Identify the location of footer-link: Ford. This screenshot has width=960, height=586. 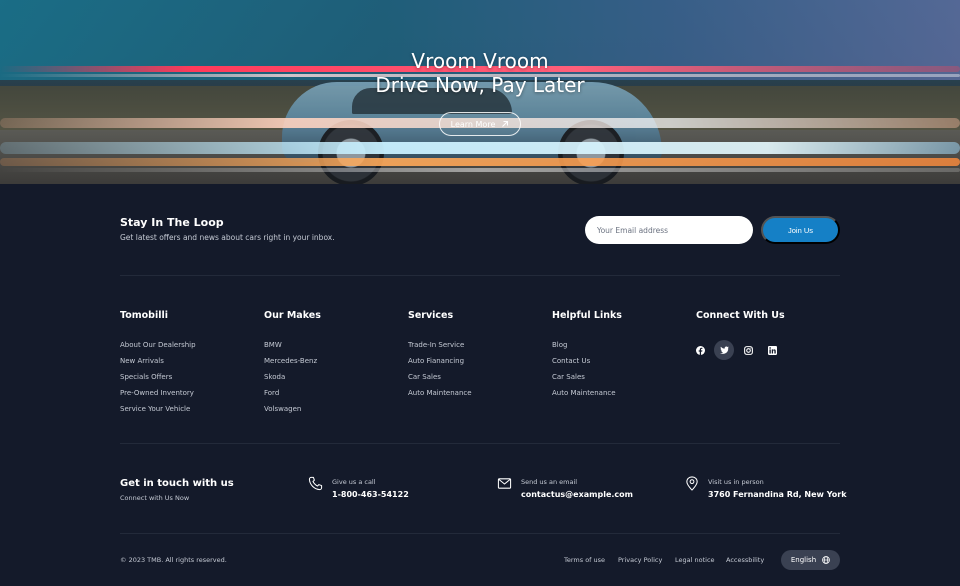
(292, 396).